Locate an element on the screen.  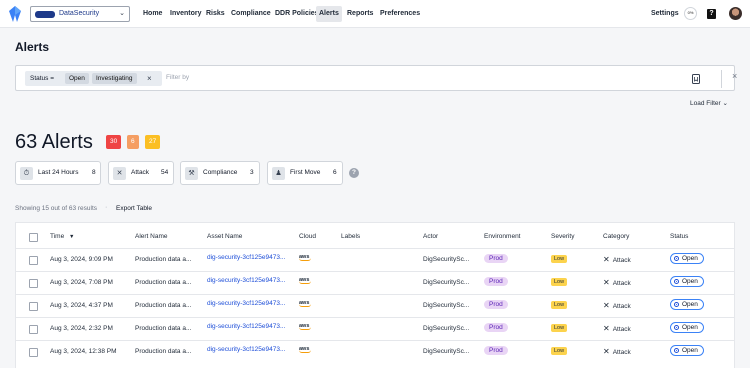
status-filter-chip: Status = Open Investigating × is located at coordinates (93, 78).